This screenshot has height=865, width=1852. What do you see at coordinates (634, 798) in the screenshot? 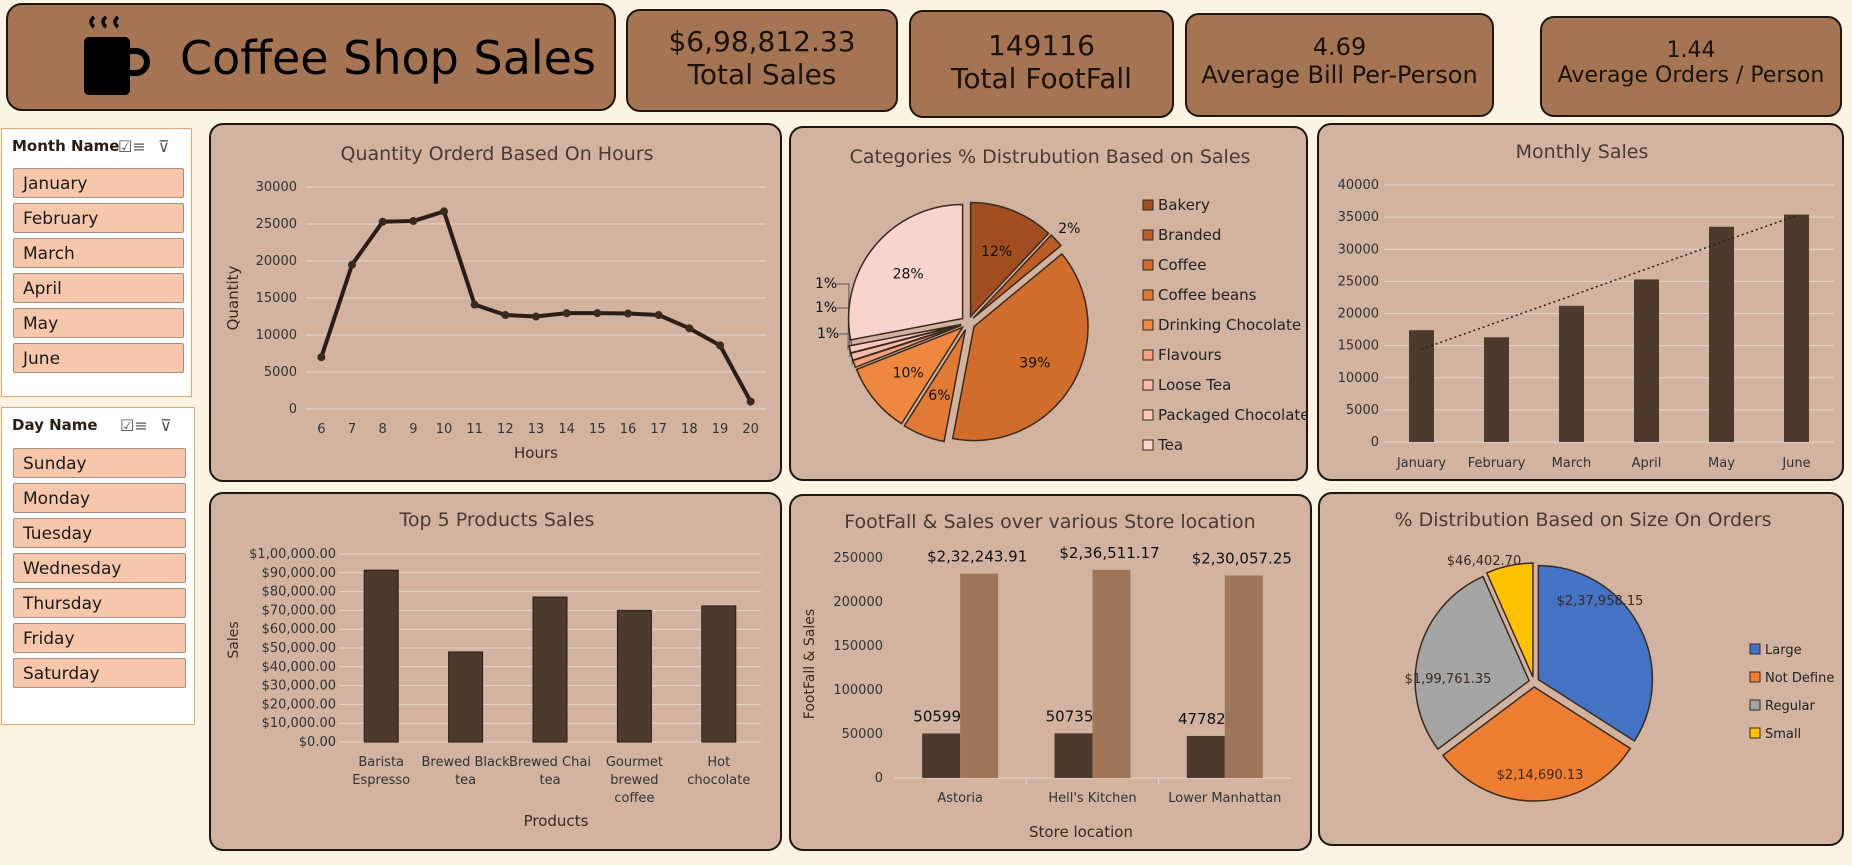
I see `x-tick-label: coffee` at bounding box center [634, 798].